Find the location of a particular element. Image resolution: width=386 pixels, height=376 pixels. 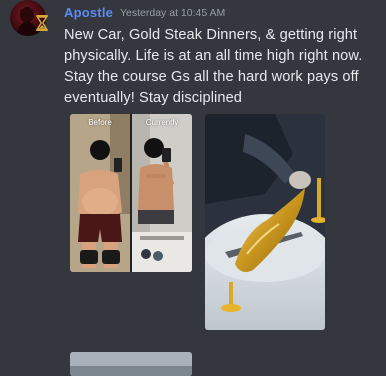

before-after-image: Before Currently is located at coordinates (131, 193).